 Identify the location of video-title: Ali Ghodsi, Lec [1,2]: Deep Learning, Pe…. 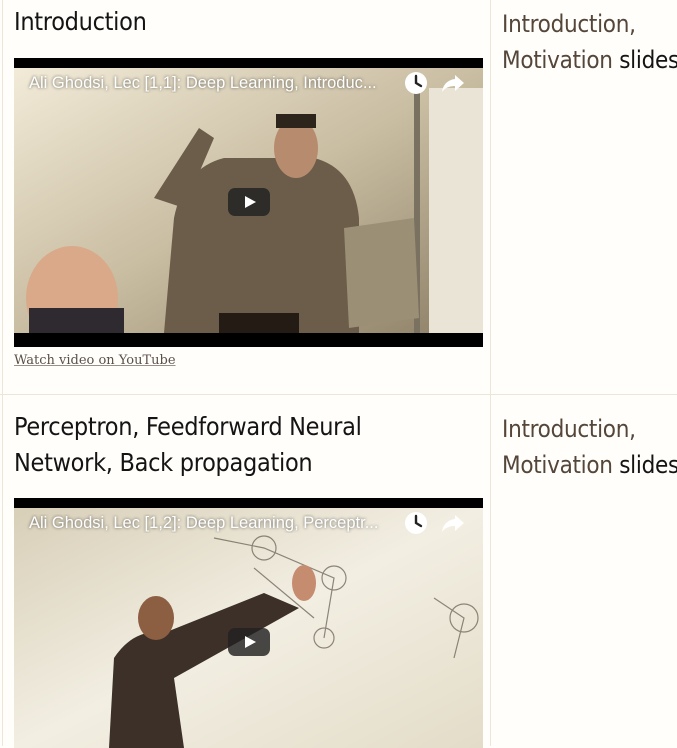
(209, 523).